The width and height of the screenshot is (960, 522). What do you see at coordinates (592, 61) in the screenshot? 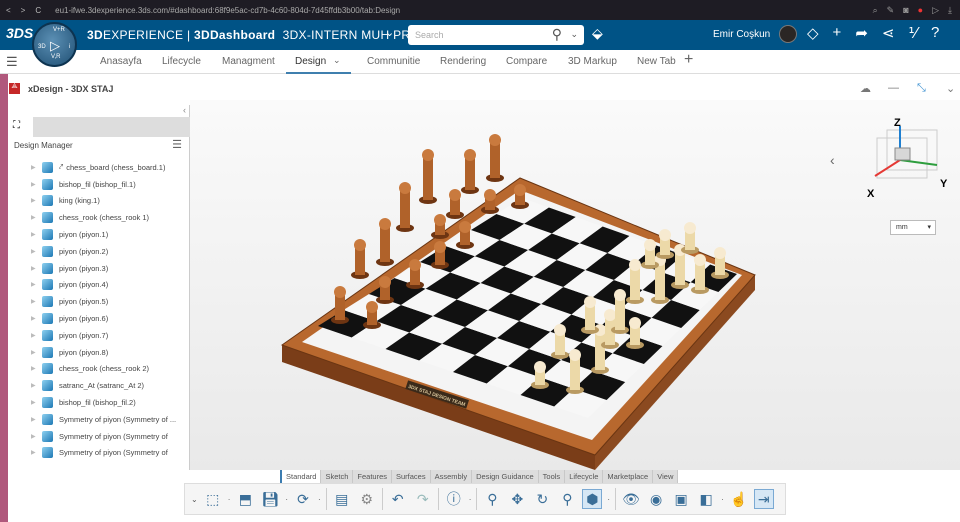
I see `tab-3d-markup: 3D Markup` at bounding box center [592, 61].